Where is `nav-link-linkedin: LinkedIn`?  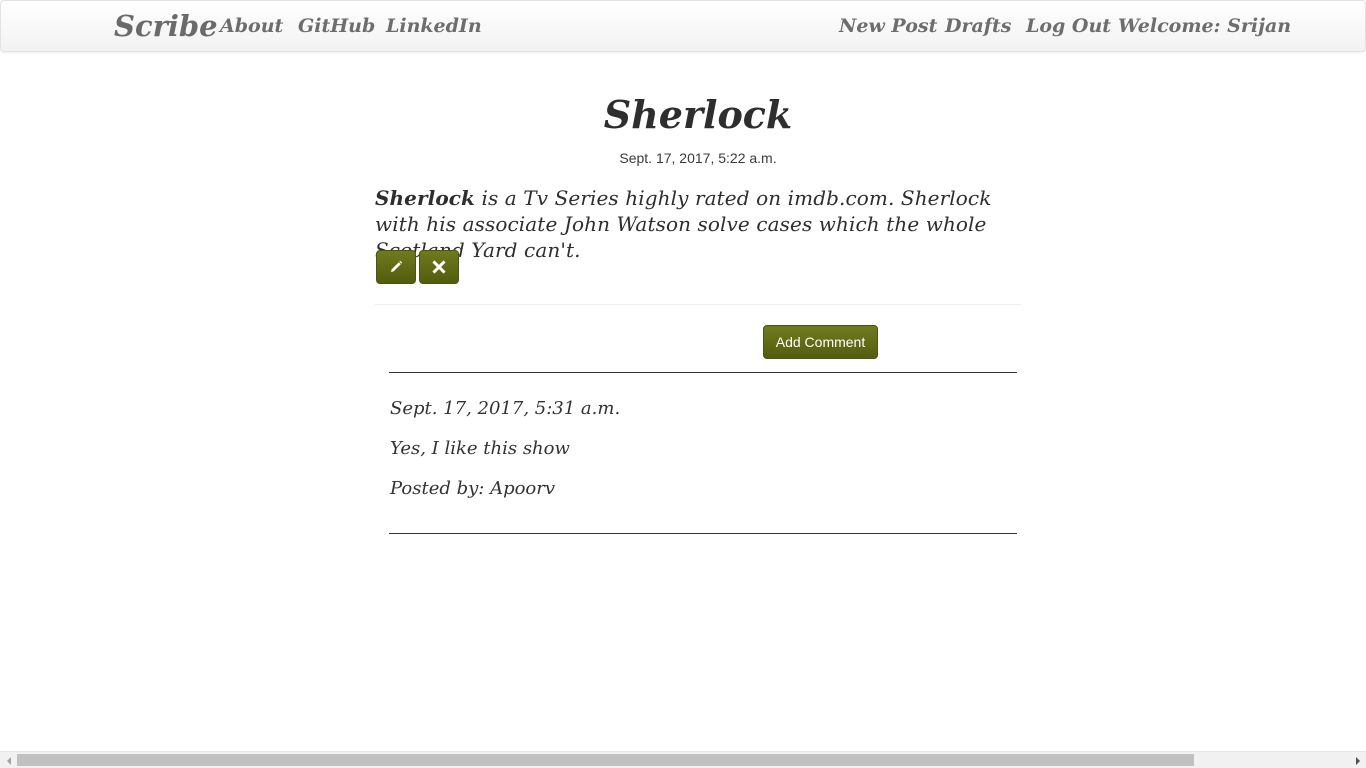
nav-link-linkedin: LinkedIn is located at coordinates (434, 26).